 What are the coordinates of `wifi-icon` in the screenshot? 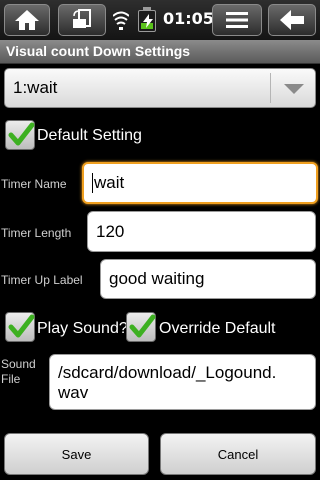 It's located at (121, 20).